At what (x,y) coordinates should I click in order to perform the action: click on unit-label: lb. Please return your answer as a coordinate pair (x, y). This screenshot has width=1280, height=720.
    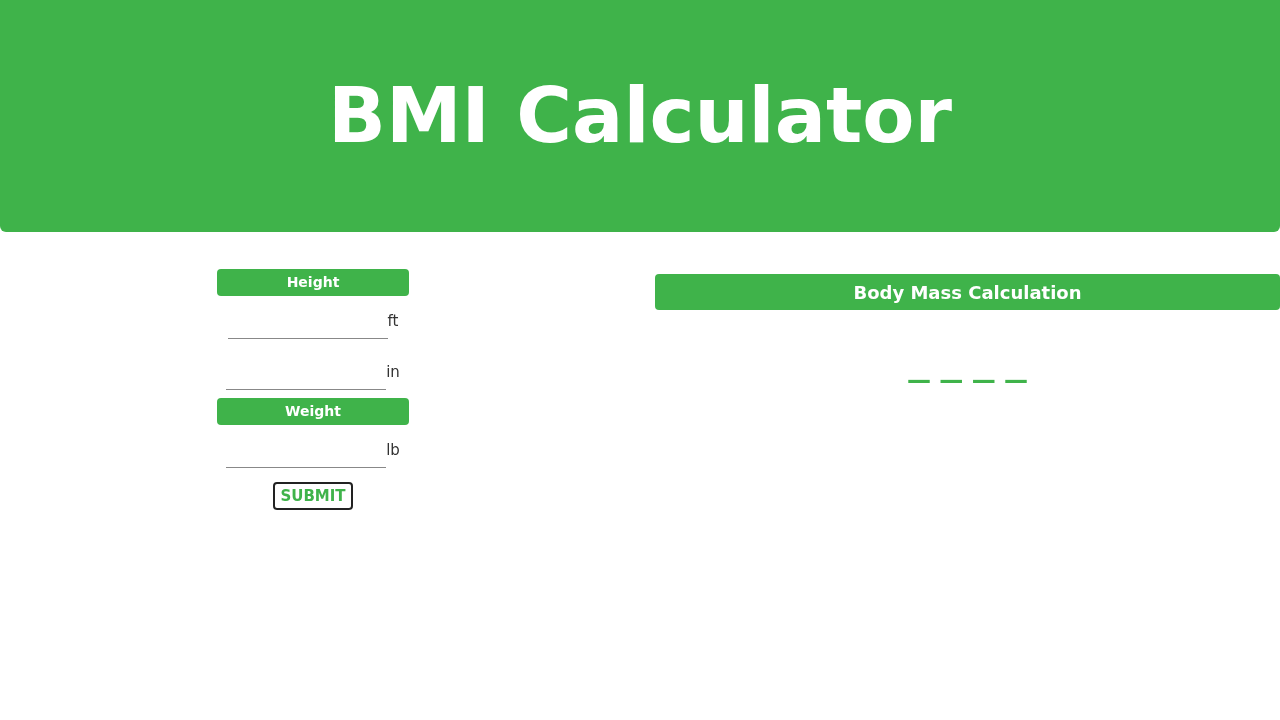
    Looking at the image, I should click on (393, 451).